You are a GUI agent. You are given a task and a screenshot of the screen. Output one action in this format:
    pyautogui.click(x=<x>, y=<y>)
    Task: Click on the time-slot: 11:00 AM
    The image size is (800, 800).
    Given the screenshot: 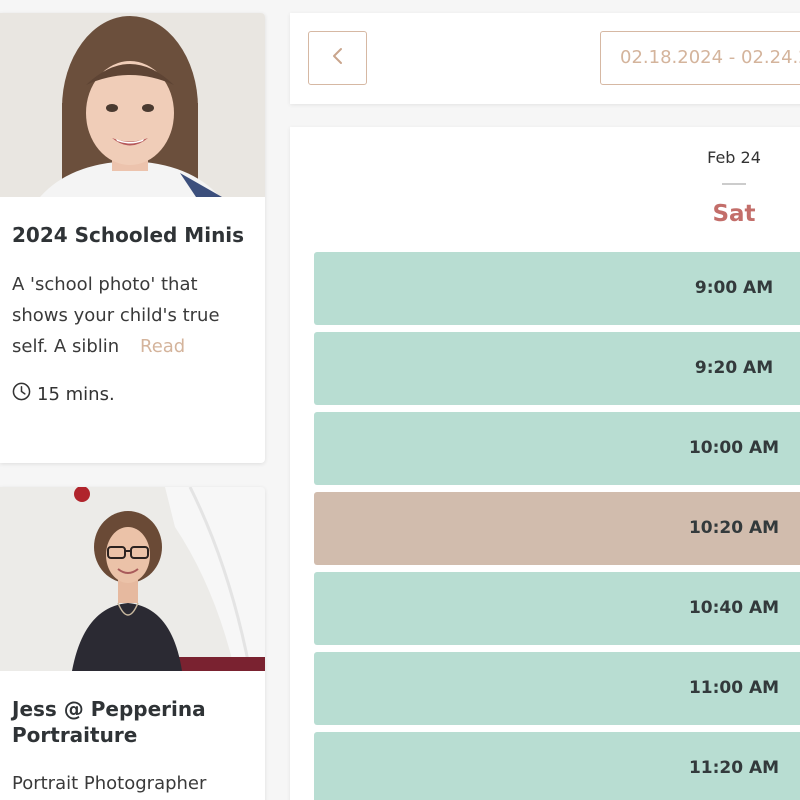 What is the action you would take?
    pyautogui.click(x=557, y=688)
    